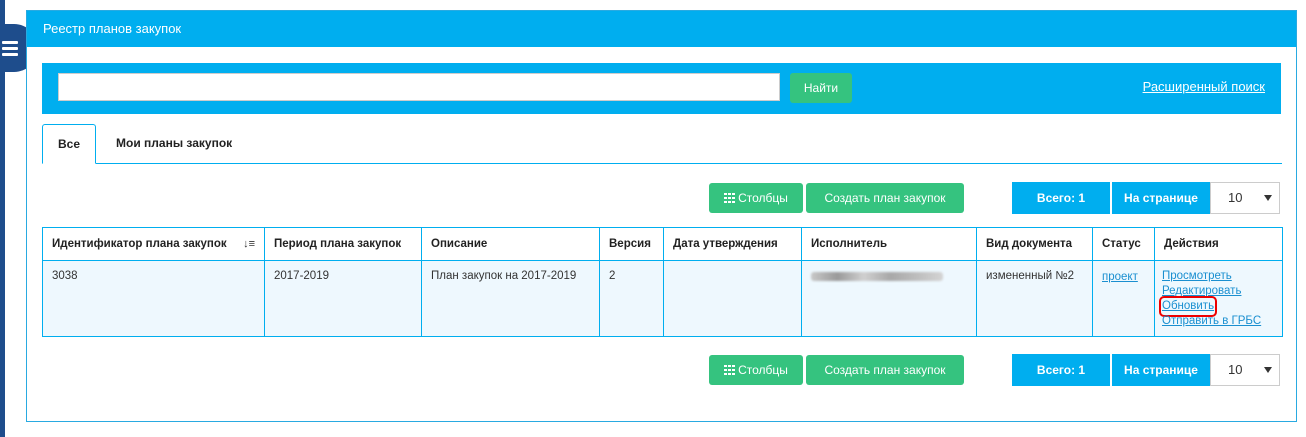 Image resolution: width=1306 pixels, height=437 pixels. What do you see at coordinates (877, 276) in the screenshot?
I see `redacted-executor` at bounding box center [877, 276].